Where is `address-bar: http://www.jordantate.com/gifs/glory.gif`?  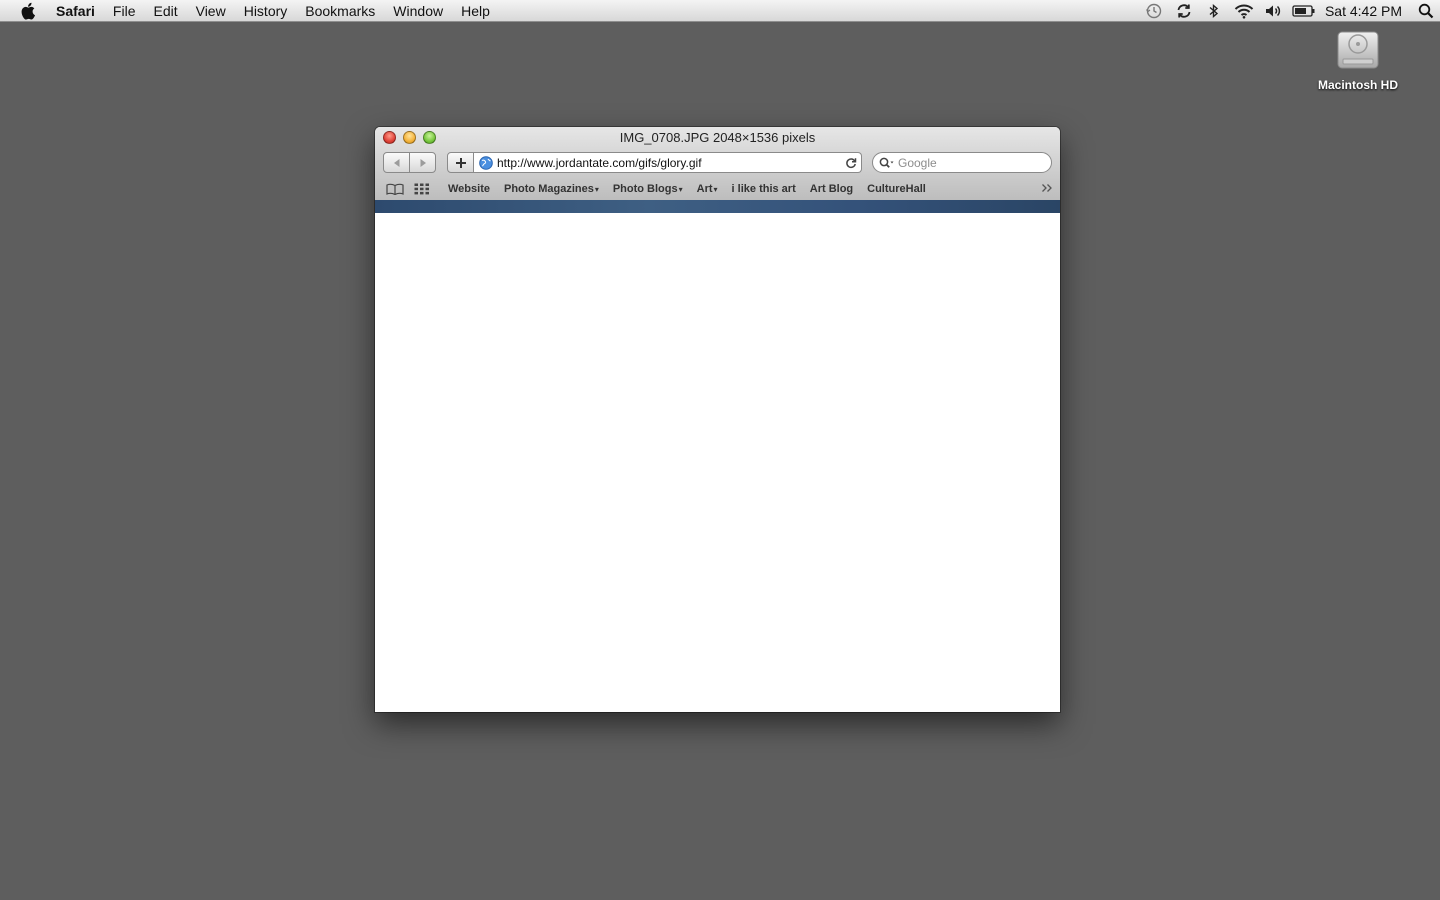 address-bar: http://www.jordantate.com/gifs/glory.gif is located at coordinates (668, 162).